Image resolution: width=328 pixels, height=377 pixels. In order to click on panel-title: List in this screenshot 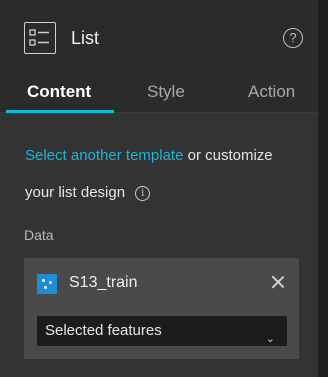, I will do `click(85, 38)`.